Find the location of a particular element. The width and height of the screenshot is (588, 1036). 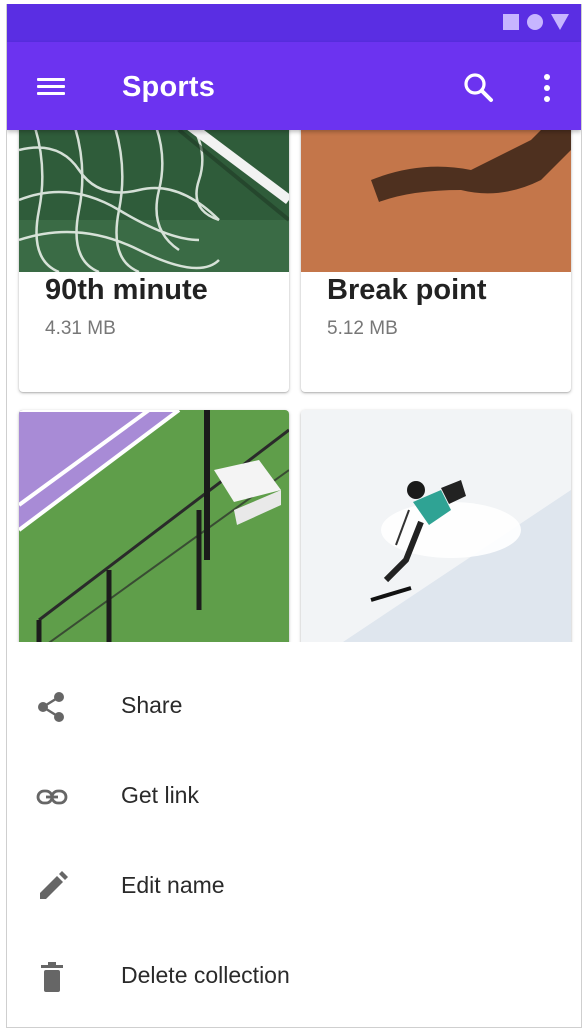

get-link-menu-item: Get link is located at coordinates (294, 795).